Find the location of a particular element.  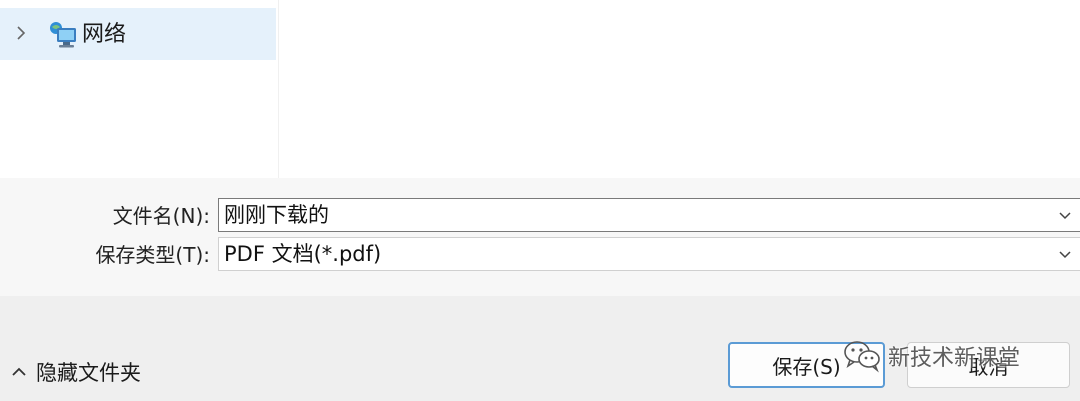

filetype-value: PDF 文档(*.pdf) is located at coordinates (302, 254).